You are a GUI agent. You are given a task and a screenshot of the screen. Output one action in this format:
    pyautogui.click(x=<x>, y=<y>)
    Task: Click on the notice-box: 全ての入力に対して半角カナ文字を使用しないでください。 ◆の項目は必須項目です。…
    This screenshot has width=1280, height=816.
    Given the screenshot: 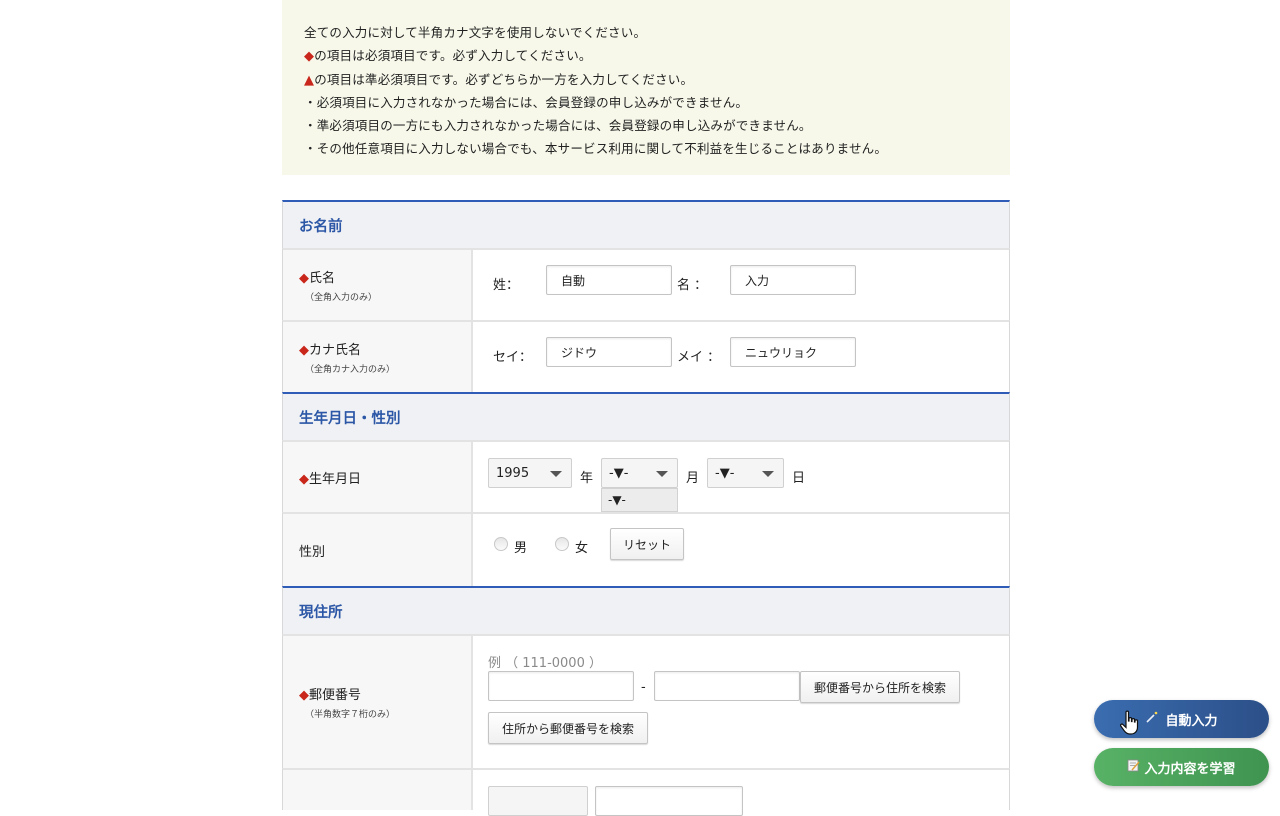 What is the action you would take?
    pyautogui.click(x=646, y=87)
    